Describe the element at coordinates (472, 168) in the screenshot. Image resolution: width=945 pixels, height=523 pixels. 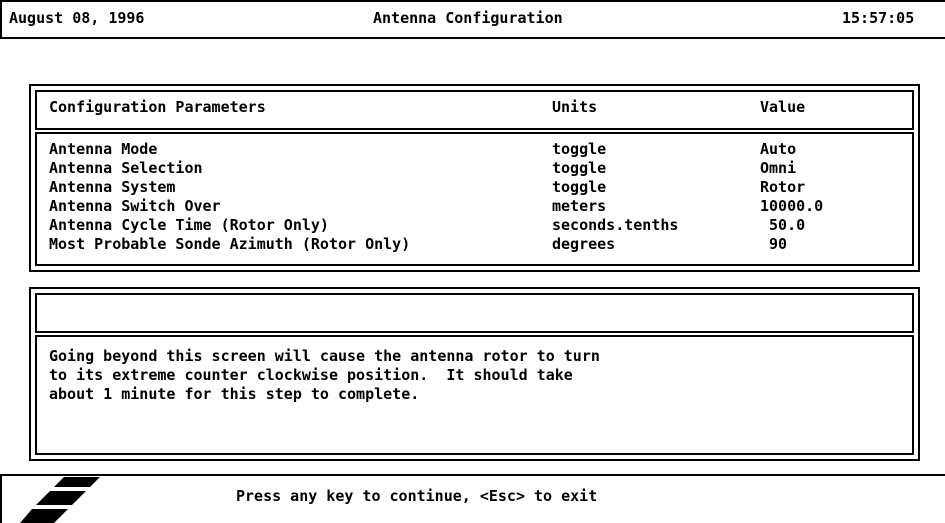
I see `table-row: Antenna Selection toggle Omni` at that location.